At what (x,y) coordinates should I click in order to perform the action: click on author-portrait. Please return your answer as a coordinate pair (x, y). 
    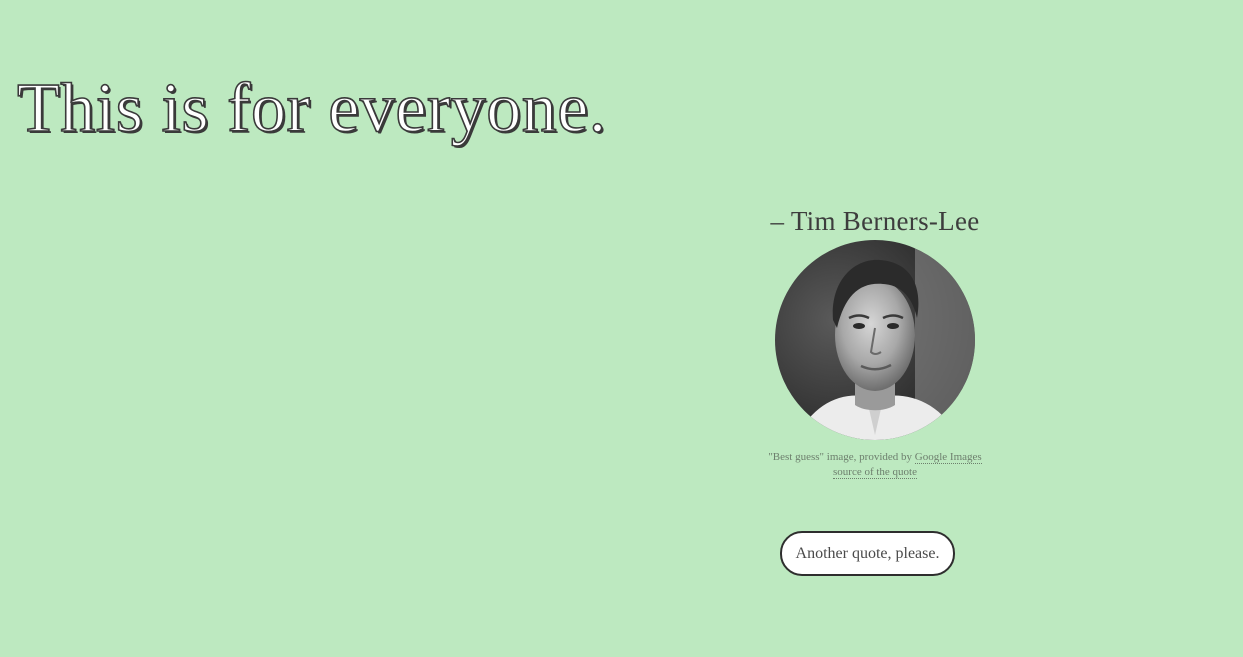
    Looking at the image, I should click on (875, 340).